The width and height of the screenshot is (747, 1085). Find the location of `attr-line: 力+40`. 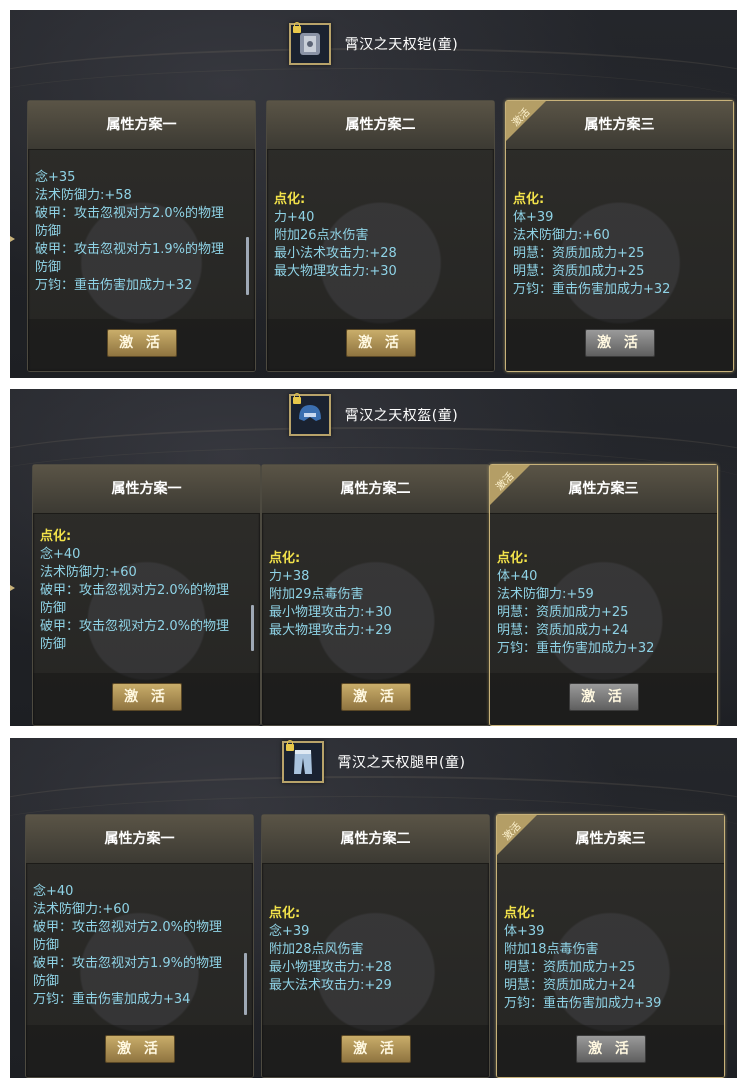

attr-line: 力+40 is located at coordinates (294, 217).